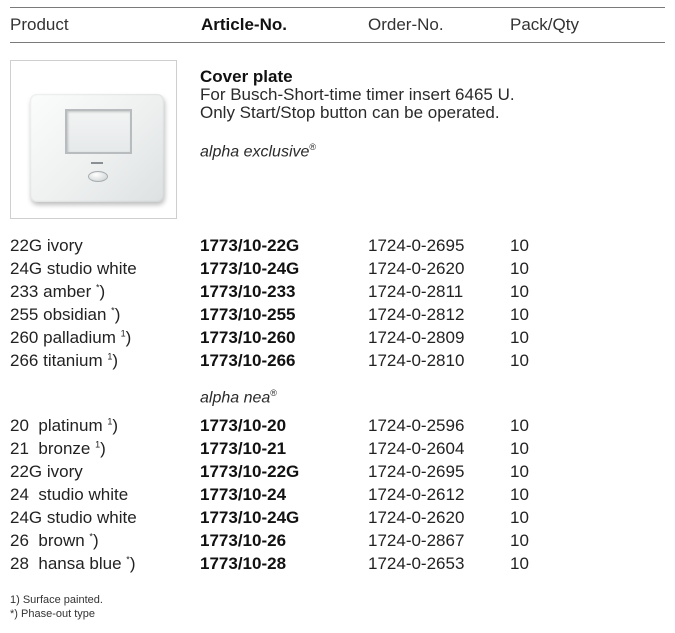 Image resolution: width=675 pixels, height=633 pixels. I want to click on order-no: 1724-0-2596, so click(416, 425).